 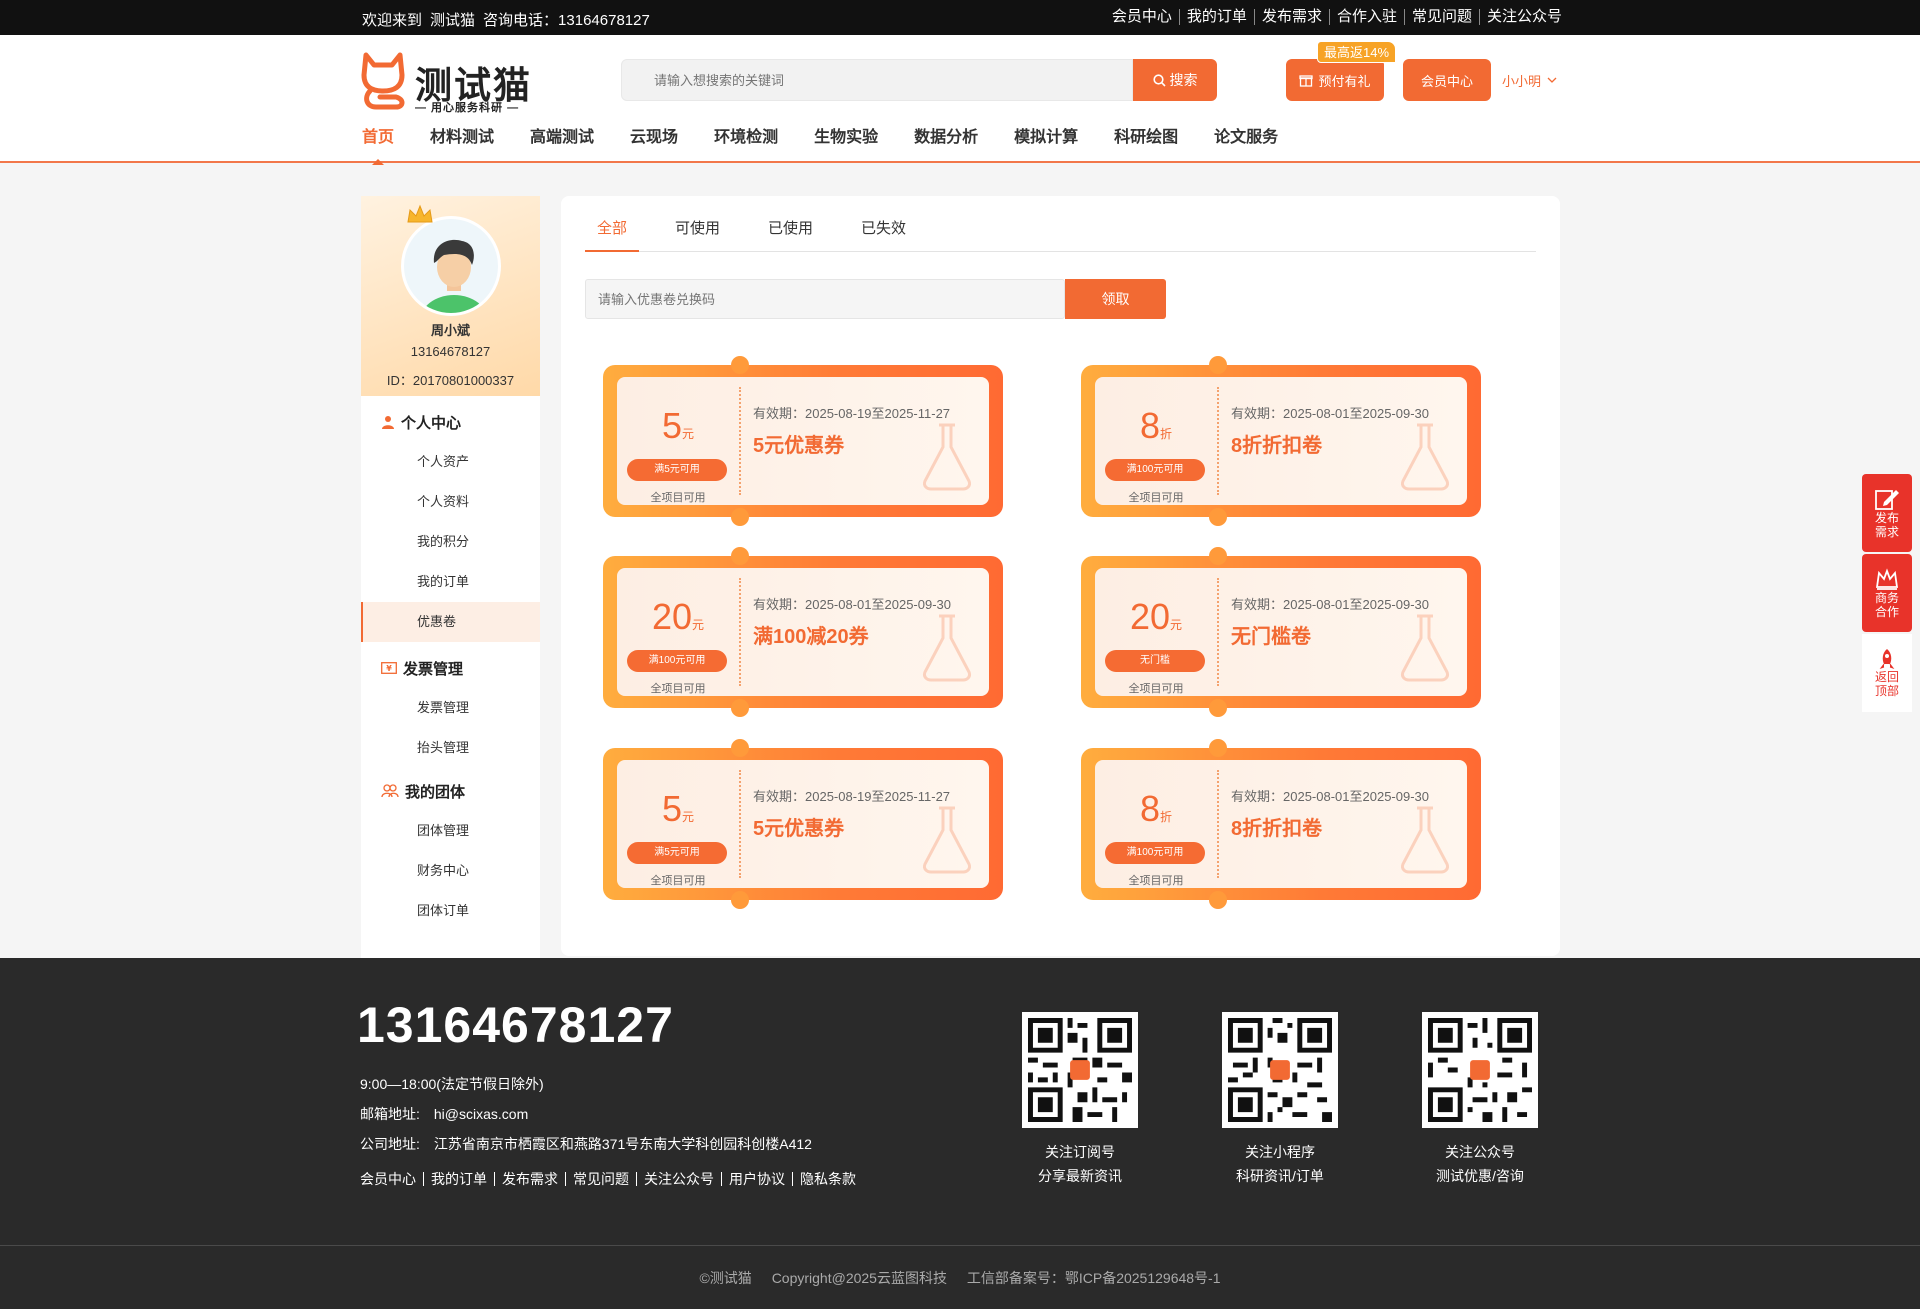 What do you see at coordinates (946, 145) in the screenshot?
I see `nav-data-analysis: 数据分析` at bounding box center [946, 145].